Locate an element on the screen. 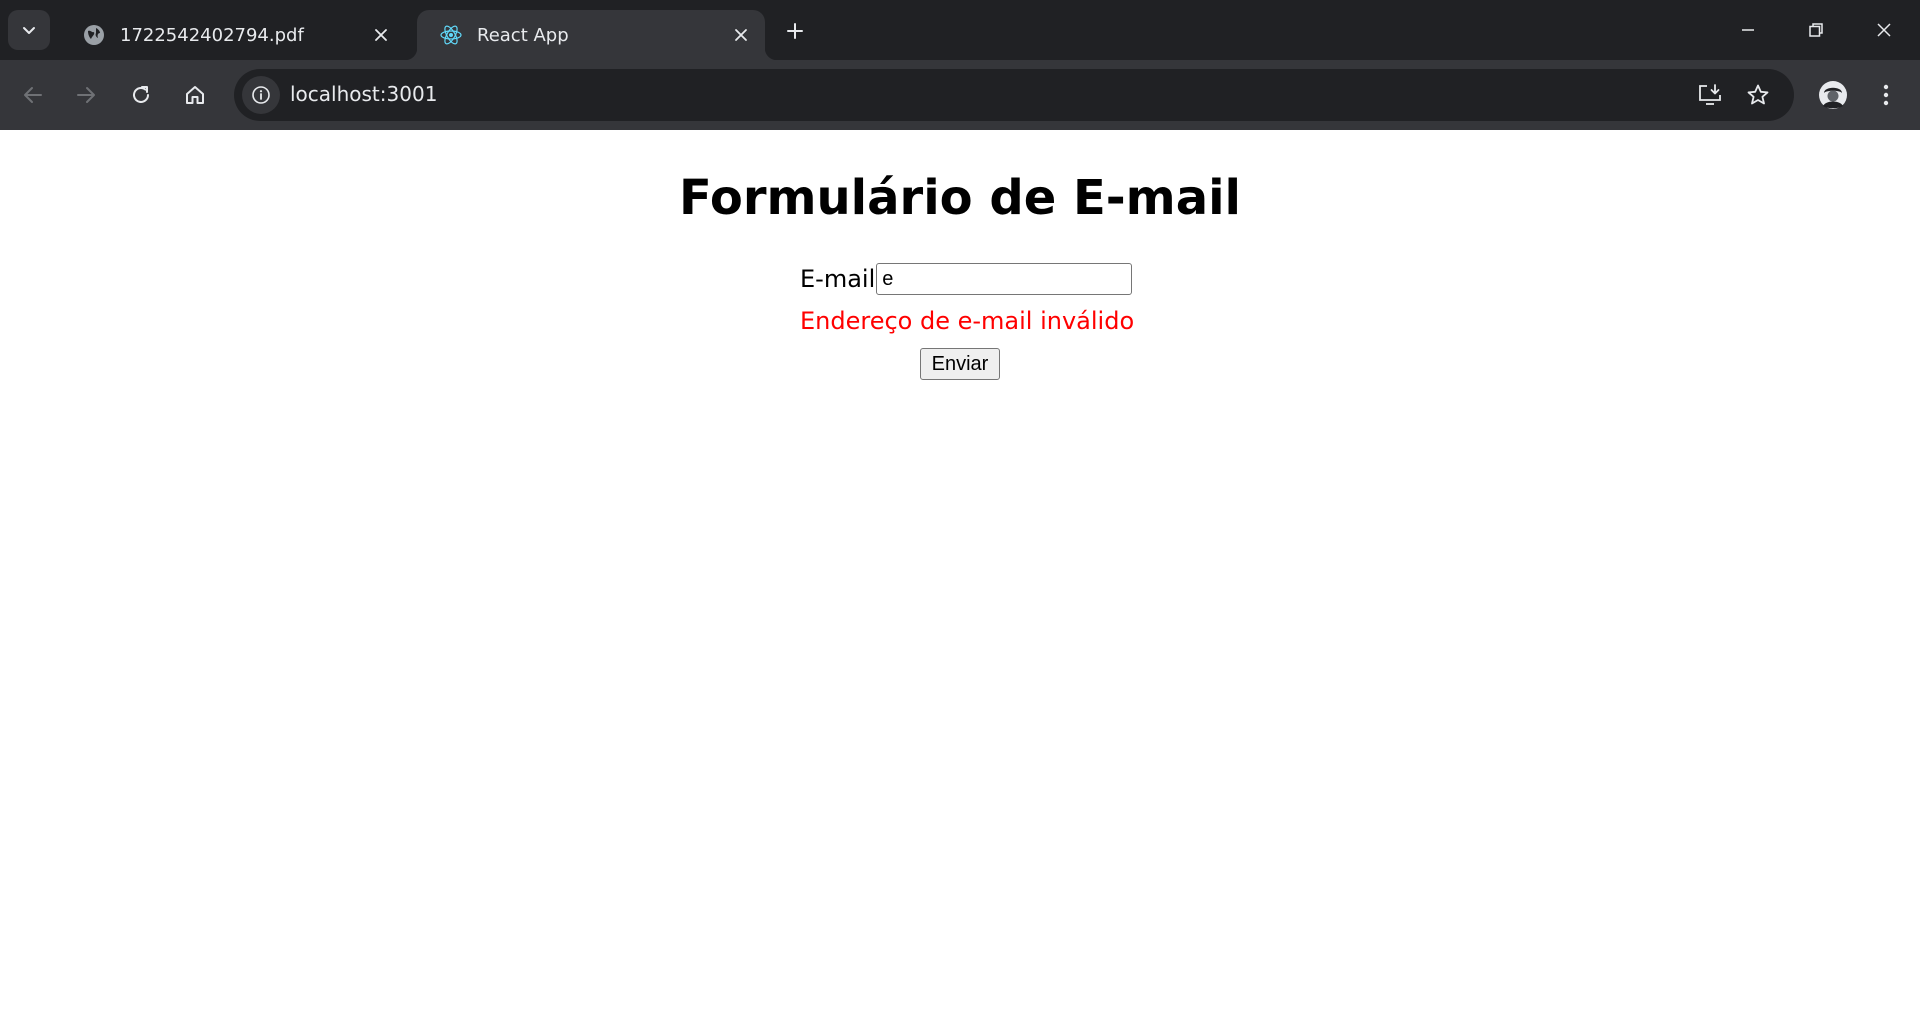 The image size is (1920, 1034). info-icon is located at coordinates (261, 95).